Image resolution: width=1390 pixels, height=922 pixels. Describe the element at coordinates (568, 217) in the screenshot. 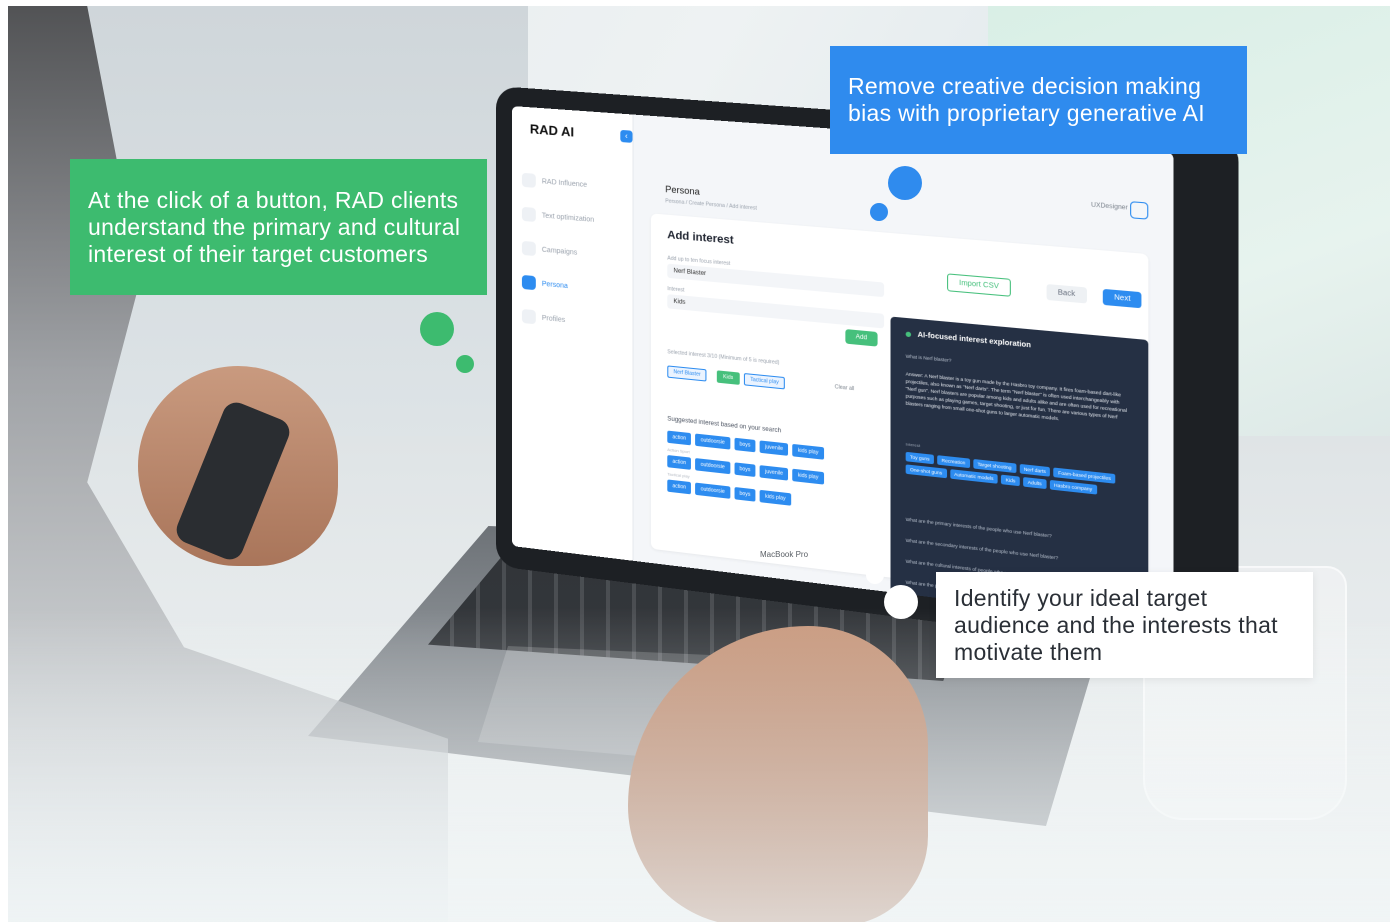

I see `sidebar-item-label: Text optimization` at that location.